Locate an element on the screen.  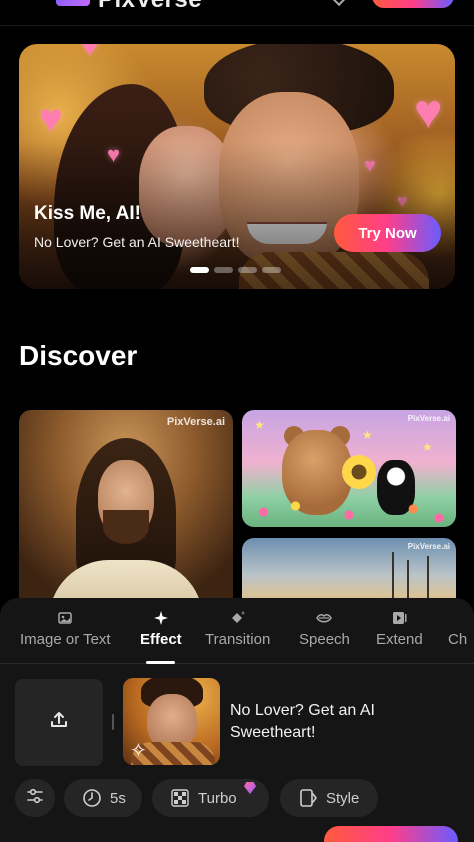
discover-title: Discover is located at coordinates (78, 355).